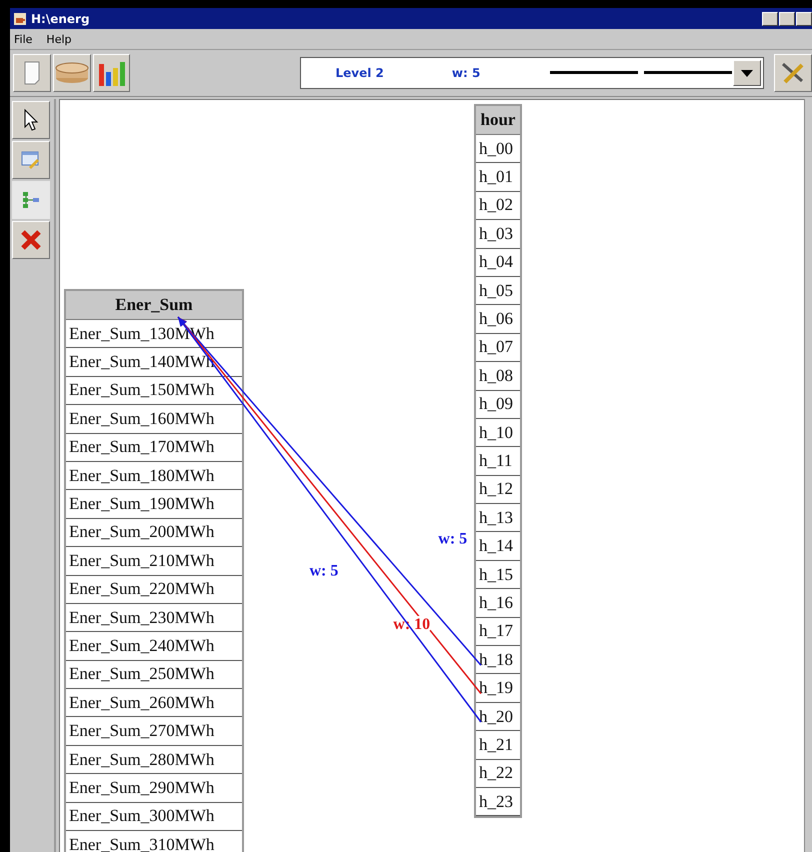 This screenshot has width=812, height=852. Describe the element at coordinates (498, 660) in the screenshot. I see `table-row: h_18` at that location.